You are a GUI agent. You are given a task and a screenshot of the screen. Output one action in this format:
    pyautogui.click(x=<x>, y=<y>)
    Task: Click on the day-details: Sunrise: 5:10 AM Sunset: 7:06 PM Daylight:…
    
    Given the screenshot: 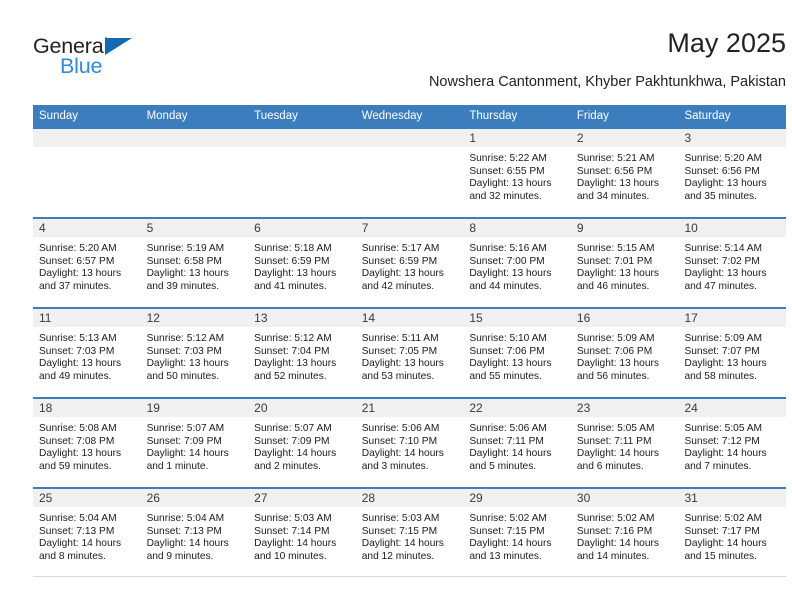 What is the action you would take?
    pyautogui.click(x=517, y=355)
    